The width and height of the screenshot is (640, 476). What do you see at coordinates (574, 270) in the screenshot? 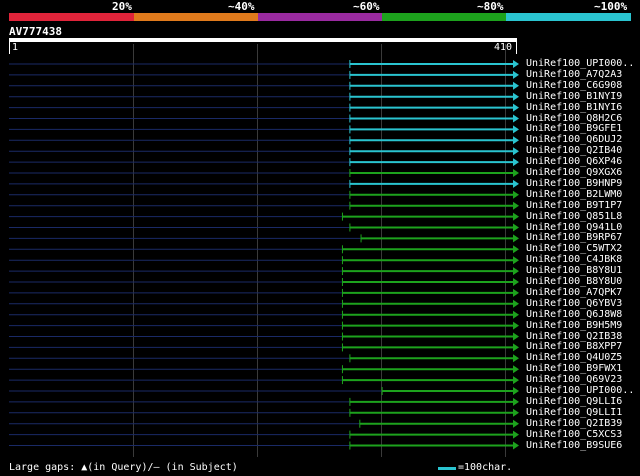
I see `hit-label: UniRef100_B8Y8U1` at bounding box center [574, 270].